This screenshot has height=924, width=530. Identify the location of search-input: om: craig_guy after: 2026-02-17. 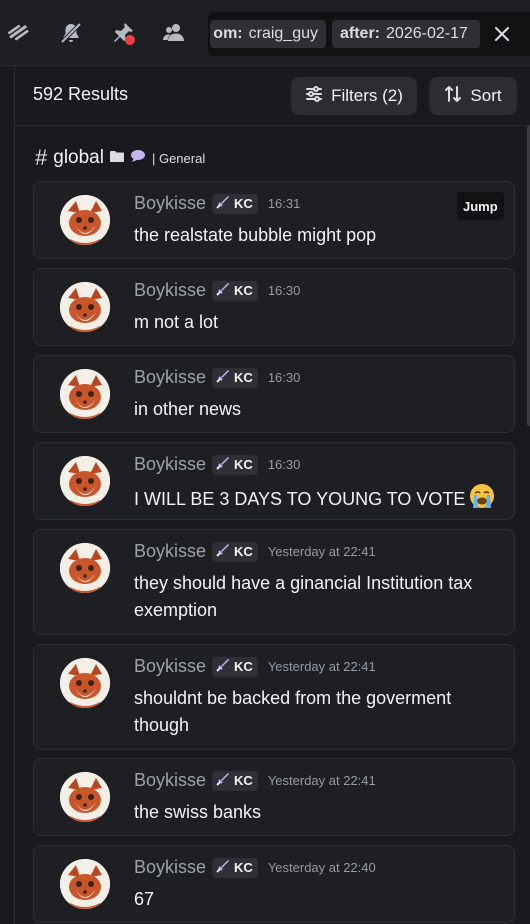
(369, 34).